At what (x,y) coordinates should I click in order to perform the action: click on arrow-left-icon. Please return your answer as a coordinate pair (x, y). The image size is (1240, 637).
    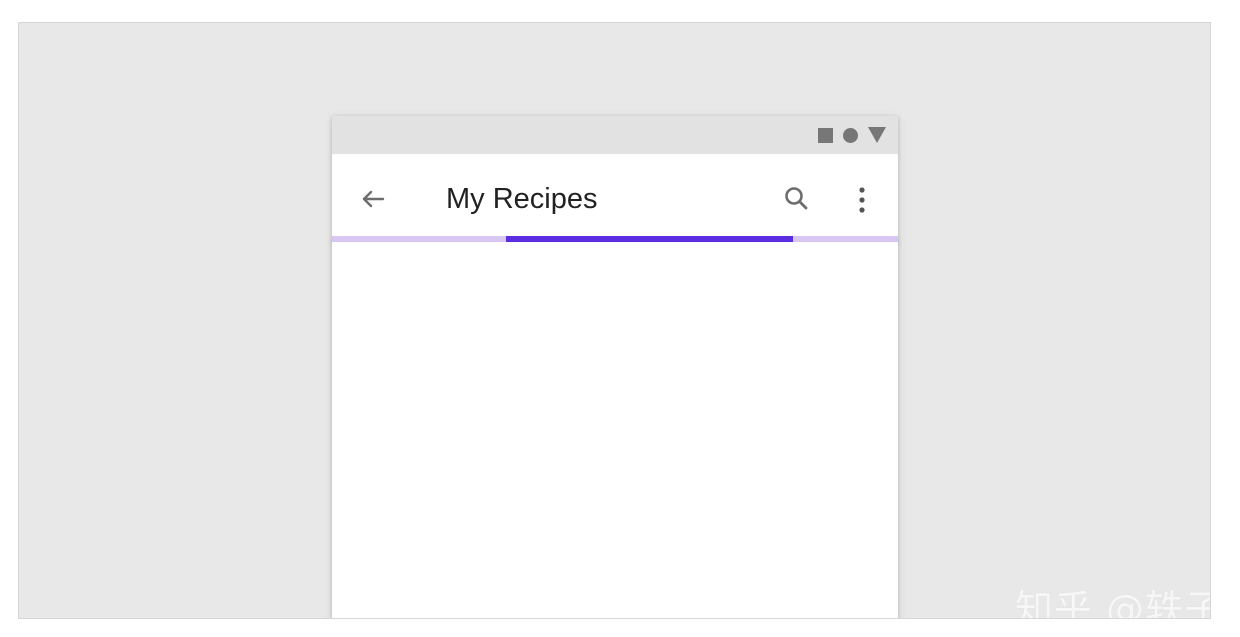
    Looking at the image, I should click on (373, 199).